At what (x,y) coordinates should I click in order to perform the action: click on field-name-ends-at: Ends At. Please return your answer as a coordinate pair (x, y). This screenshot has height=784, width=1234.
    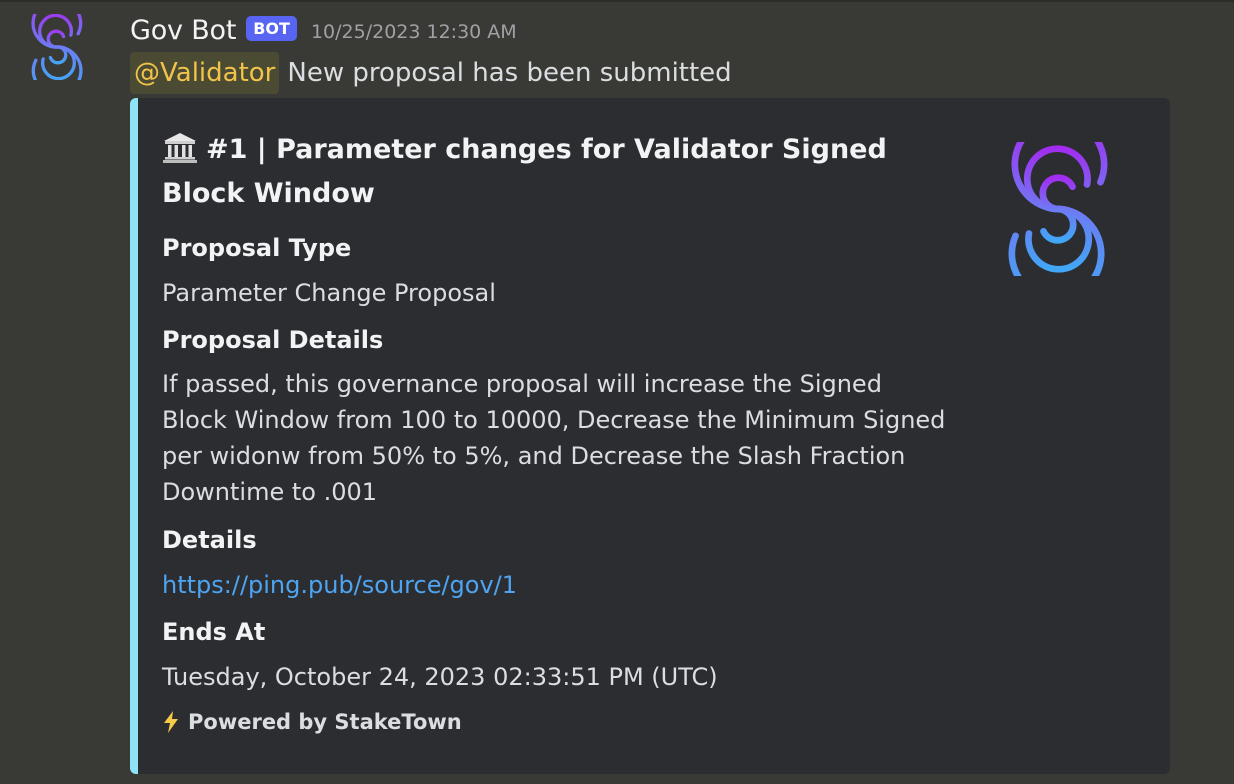
    Looking at the image, I should click on (214, 632).